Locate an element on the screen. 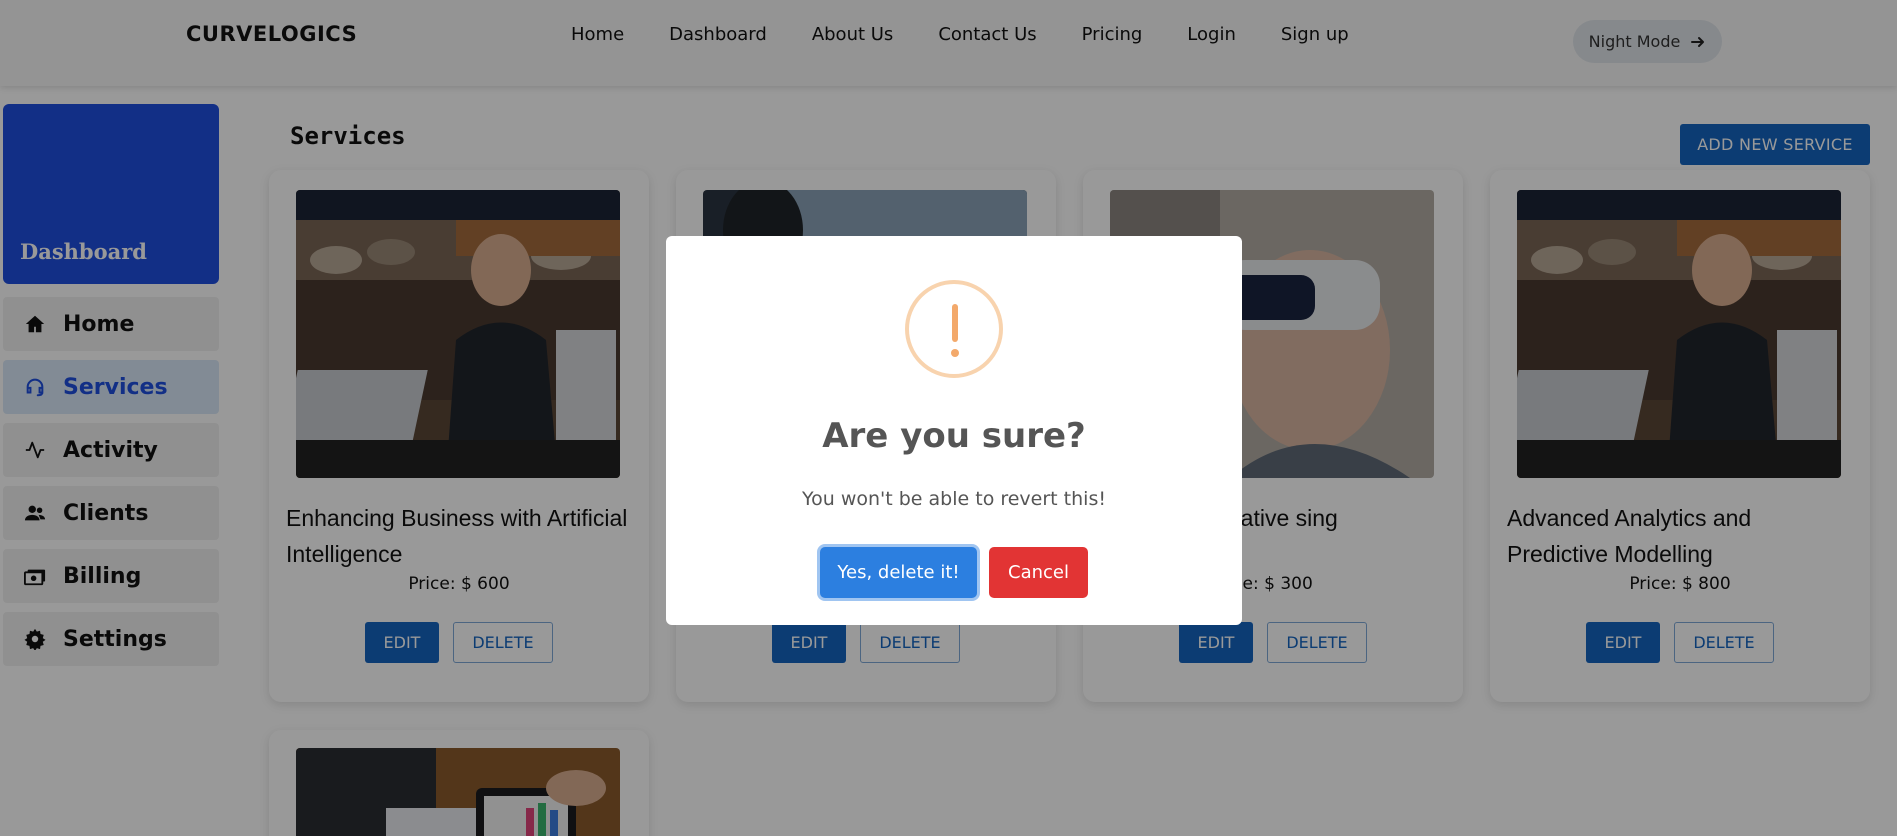 The image size is (1897, 836). warning-icon is located at coordinates (954, 329).